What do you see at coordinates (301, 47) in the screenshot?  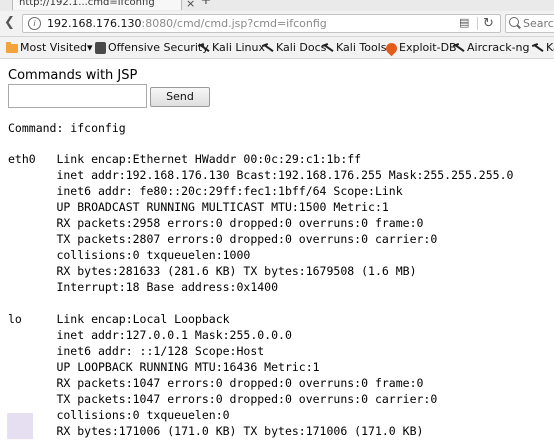 I see `bookmark-label: Kali Docs` at bounding box center [301, 47].